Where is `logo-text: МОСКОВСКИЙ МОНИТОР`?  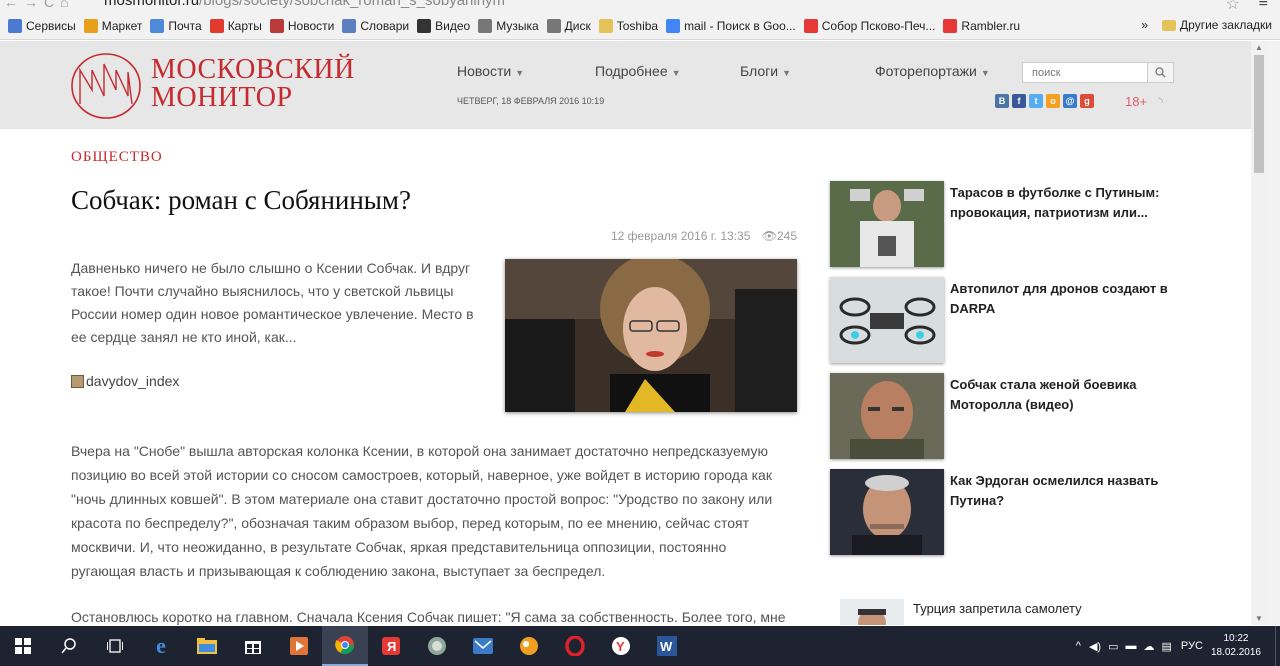
logo-text: МОСКОВСКИЙ МОНИТОР is located at coordinates (253, 84).